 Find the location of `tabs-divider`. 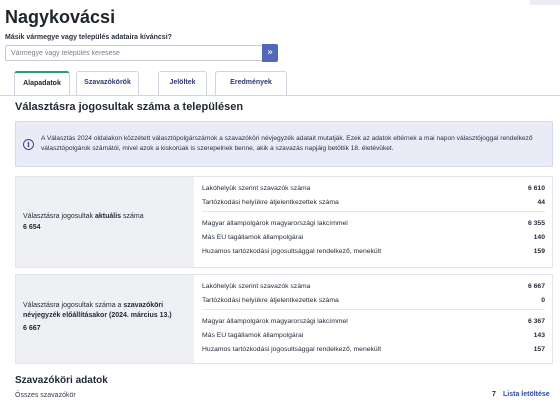

tabs-divider is located at coordinates (280, 95).